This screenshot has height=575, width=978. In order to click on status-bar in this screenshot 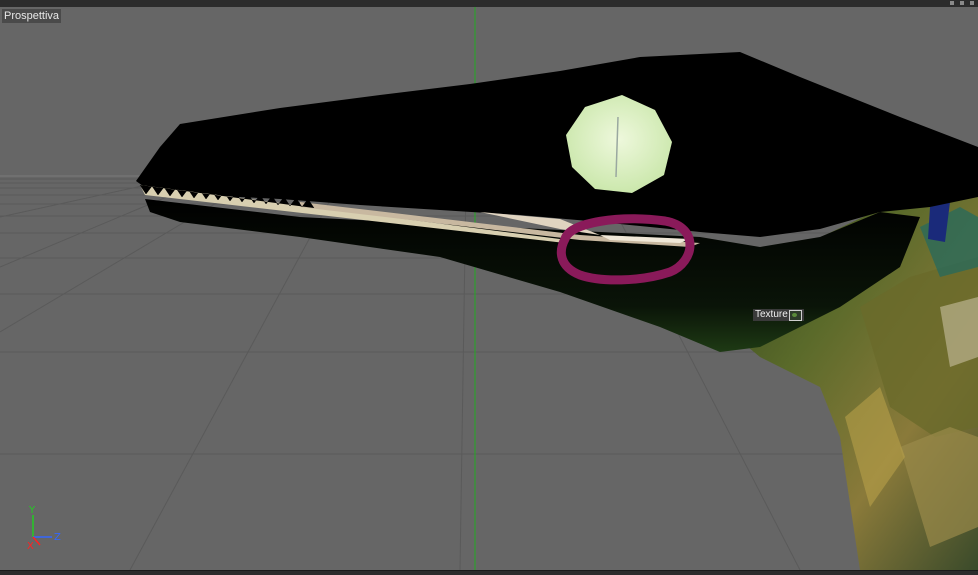, I will do `click(489, 572)`.